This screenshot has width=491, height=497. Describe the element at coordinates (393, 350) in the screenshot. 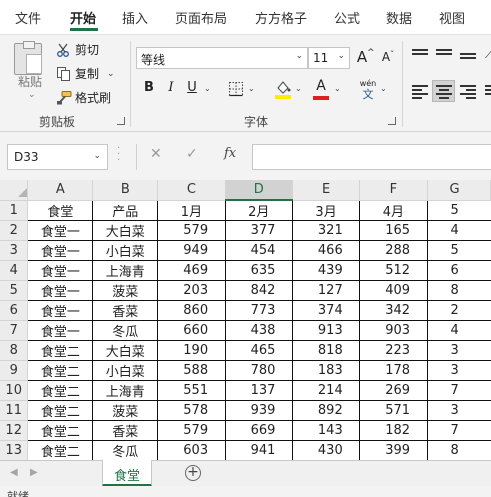

I see `cell: 223` at that location.